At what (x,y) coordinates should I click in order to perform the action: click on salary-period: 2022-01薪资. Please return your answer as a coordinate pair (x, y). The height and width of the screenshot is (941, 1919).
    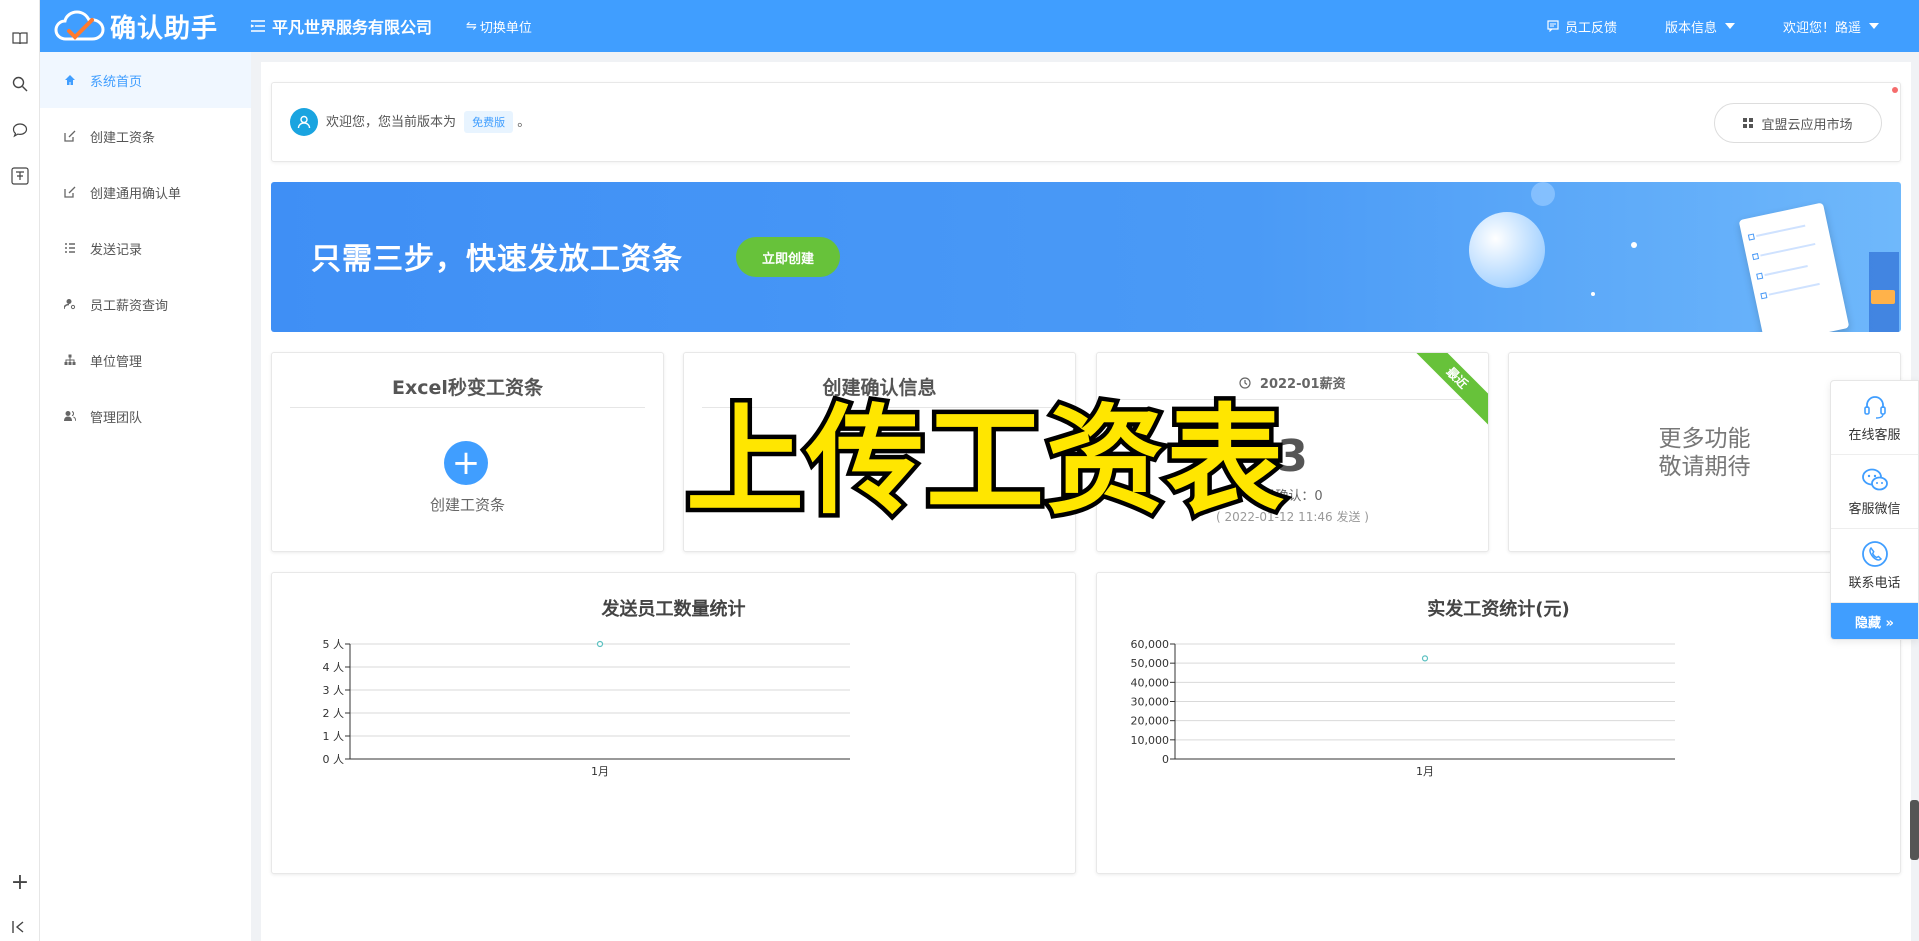
    Looking at the image, I should click on (1292, 382).